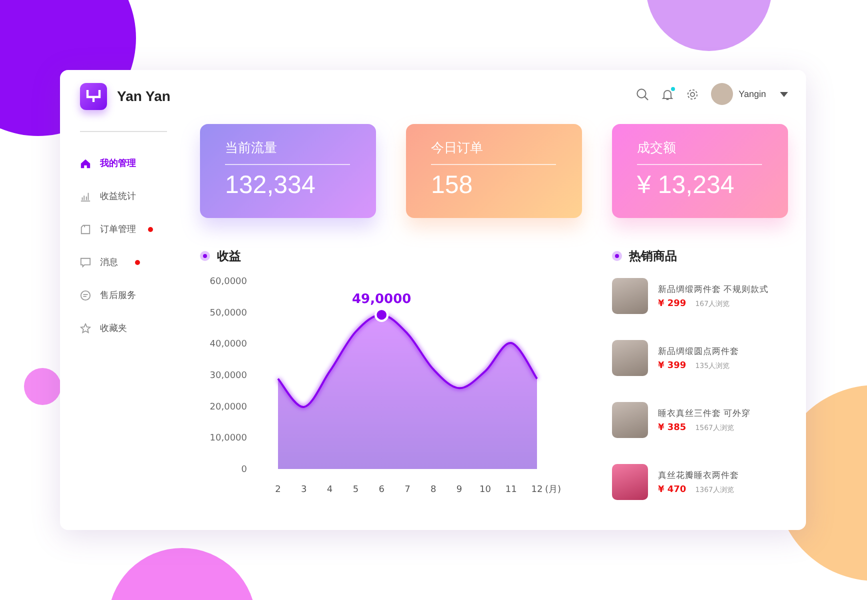 This screenshot has height=600, width=867. Describe the element at coordinates (667, 94) in the screenshot. I see `bell-icon` at that location.